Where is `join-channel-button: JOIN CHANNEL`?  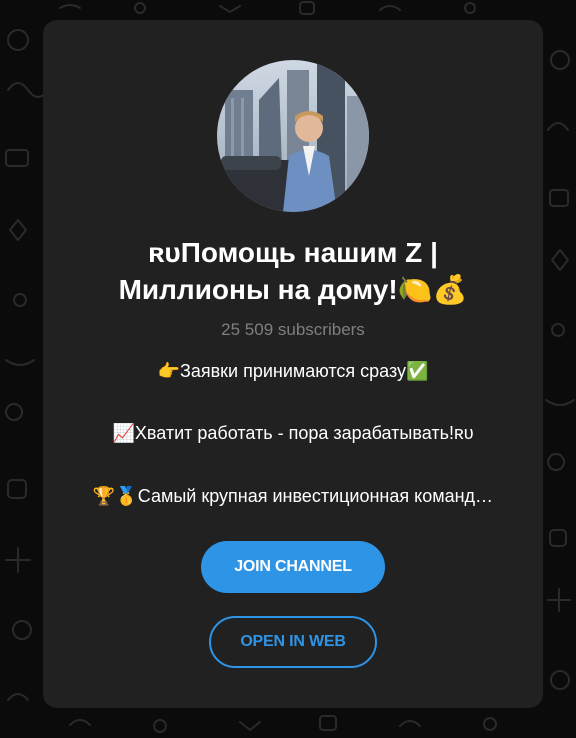
join-channel-button: JOIN CHANNEL is located at coordinates (293, 567).